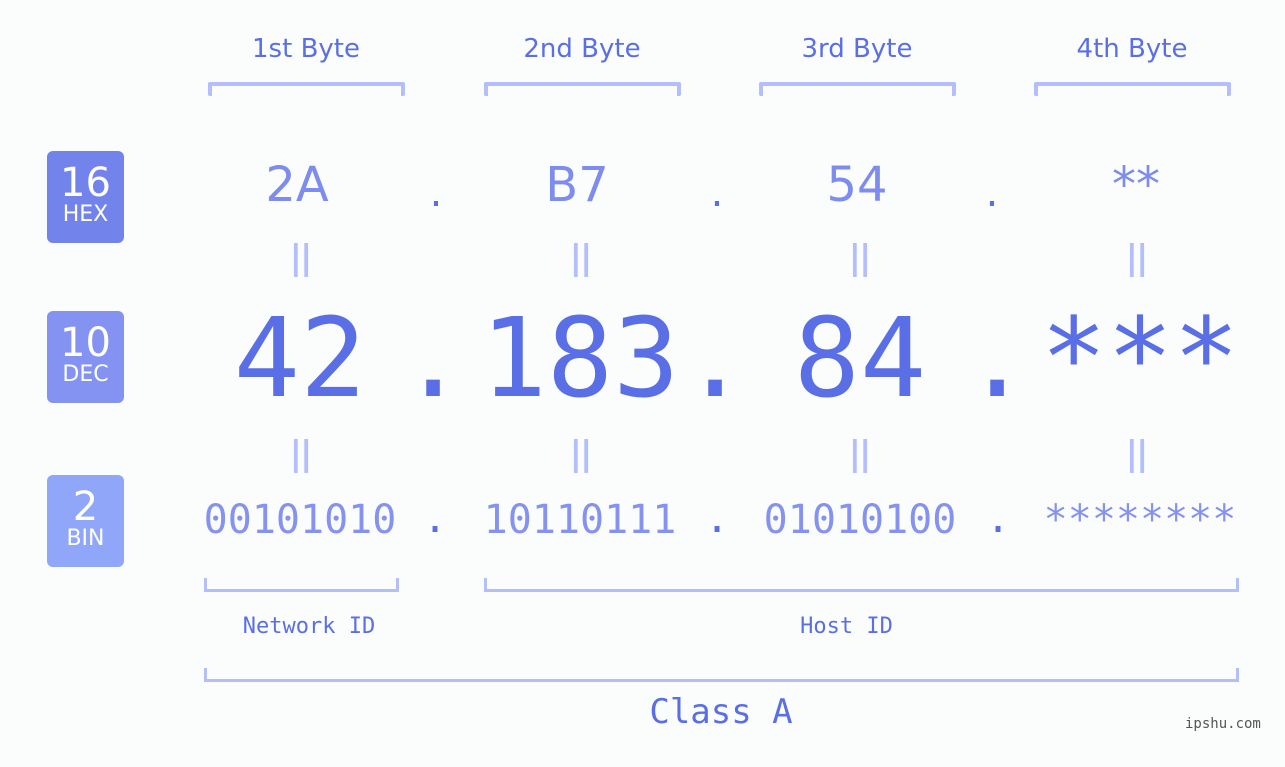  What do you see at coordinates (857, 49) in the screenshot?
I see `byte-header-3: 3rd Byte` at bounding box center [857, 49].